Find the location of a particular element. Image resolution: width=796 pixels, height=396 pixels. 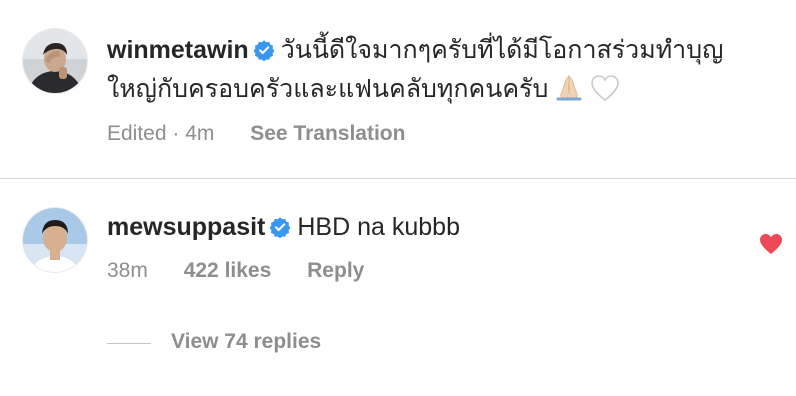

comment-line: mewsuppasit HBD na kubbb is located at coordinates (283, 227).